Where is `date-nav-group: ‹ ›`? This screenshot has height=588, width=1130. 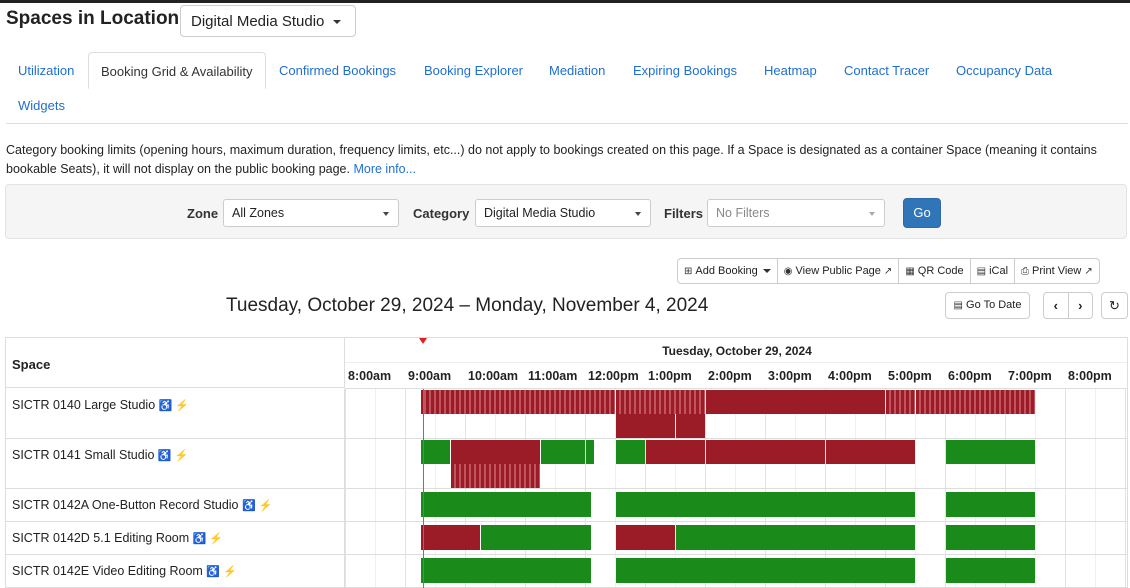 date-nav-group: ‹ › is located at coordinates (1068, 305).